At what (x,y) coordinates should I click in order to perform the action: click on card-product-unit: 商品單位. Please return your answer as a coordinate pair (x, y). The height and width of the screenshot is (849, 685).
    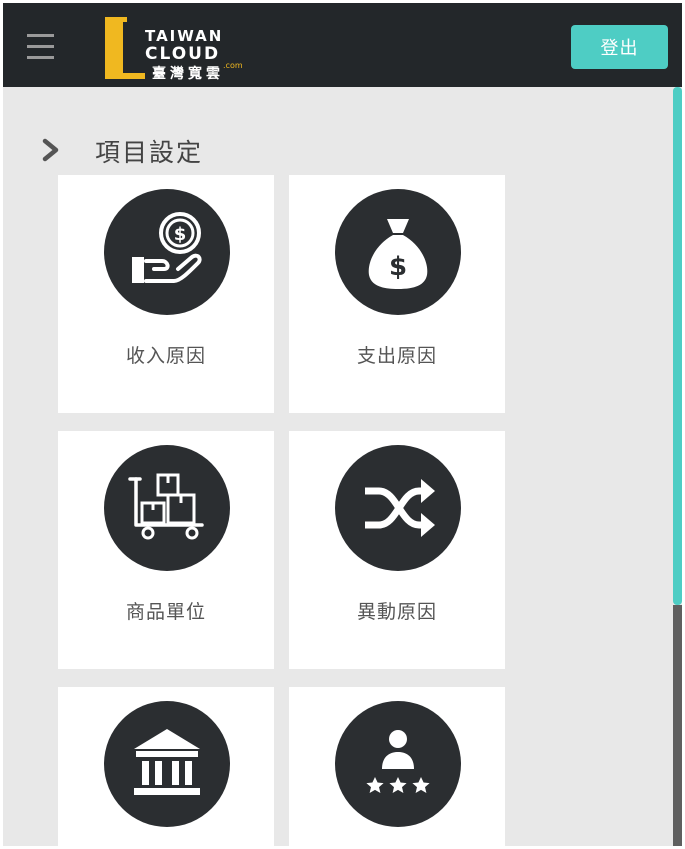
    Looking at the image, I should click on (166, 550).